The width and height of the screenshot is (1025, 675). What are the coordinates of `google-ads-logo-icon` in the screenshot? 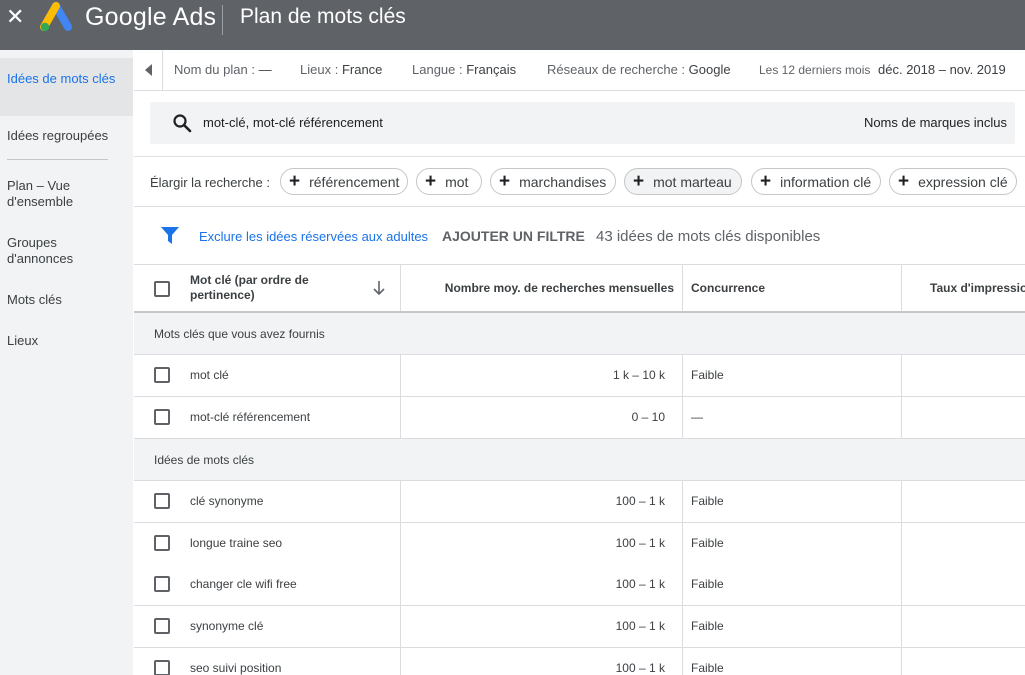 It's located at (56, 17).